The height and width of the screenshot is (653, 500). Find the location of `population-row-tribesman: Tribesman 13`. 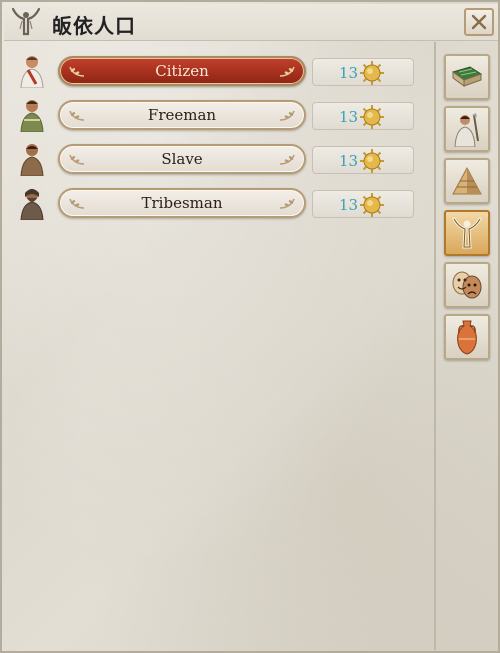

population-row-tribesman: Tribesman 13 is located at coordinates (221, 202).